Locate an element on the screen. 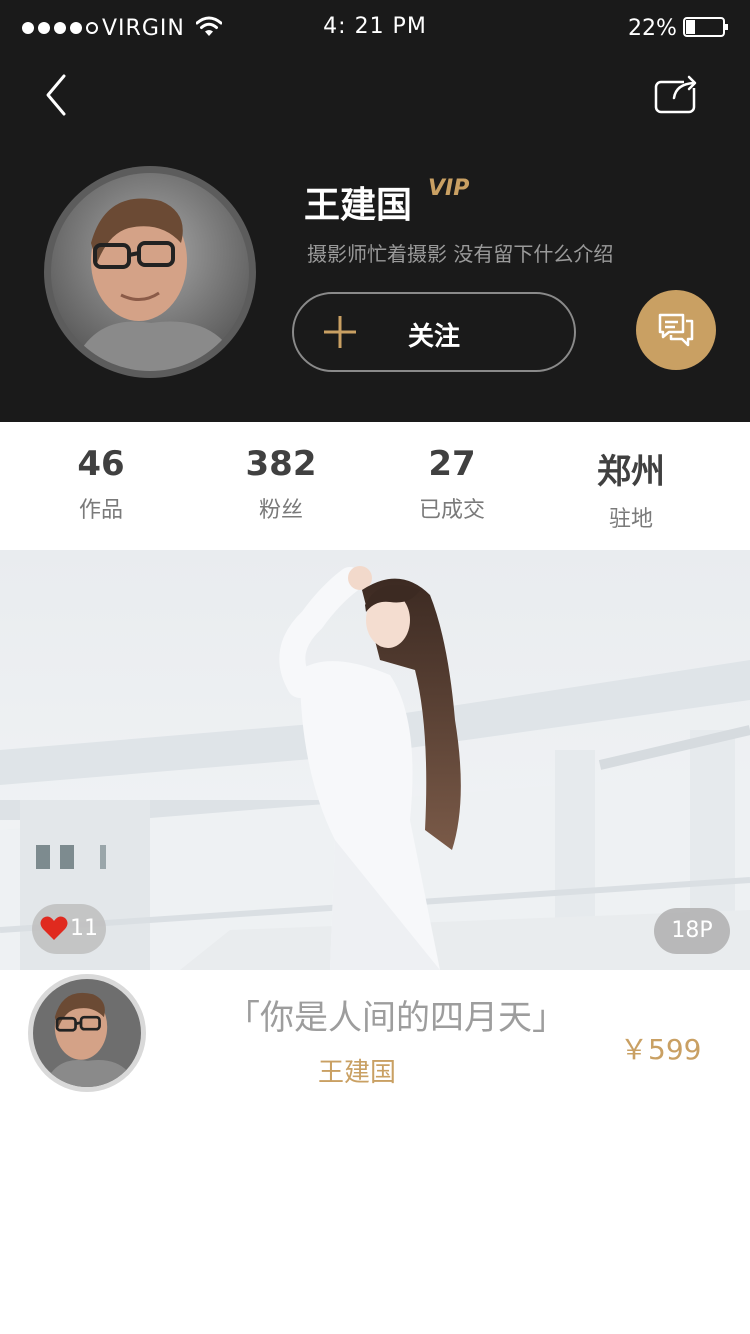 The width and height of the screenshot is (750, 1334). stats-row: 46 作品 382 粉丝 27 已成交 郑州 驻地 is located at coordinates (375, 486).